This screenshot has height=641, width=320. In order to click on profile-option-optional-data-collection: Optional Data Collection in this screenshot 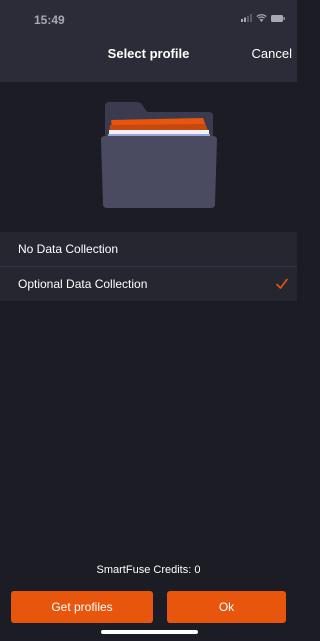, I will do `click(148, 283)`.